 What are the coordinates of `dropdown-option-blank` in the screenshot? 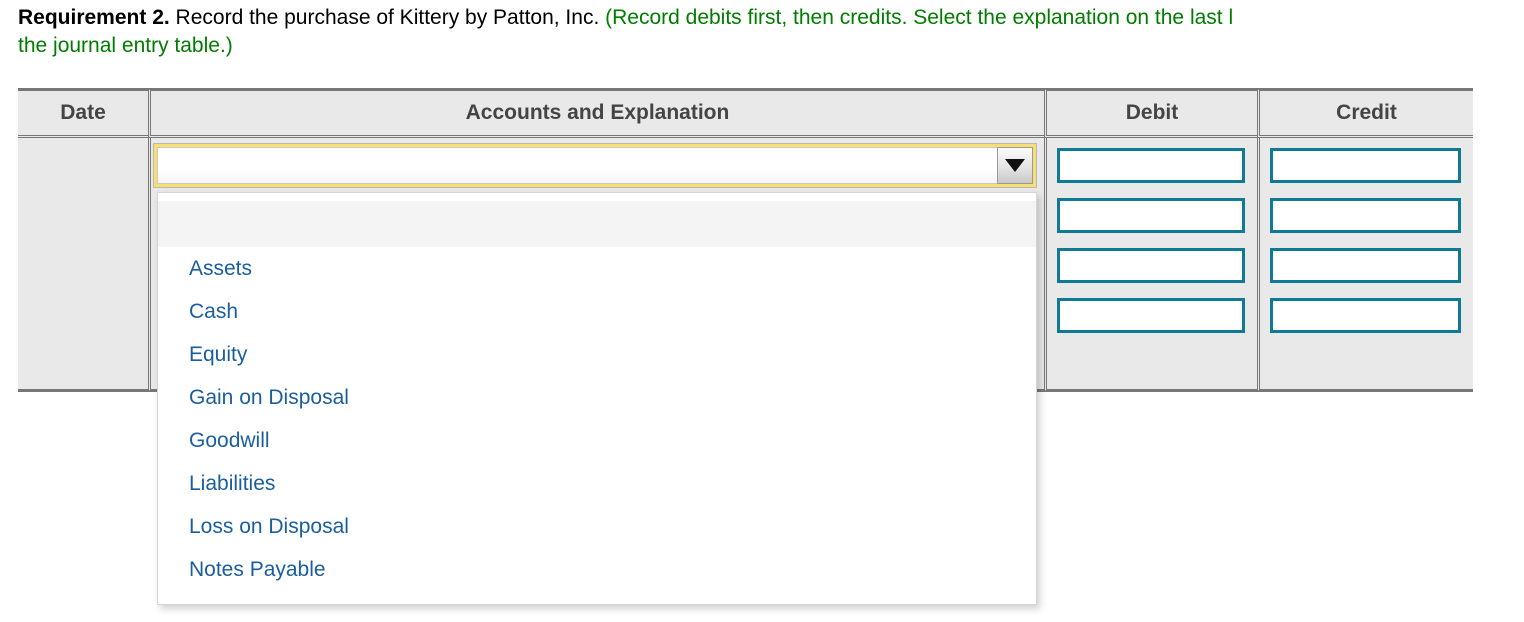 It's located at (597, 224).